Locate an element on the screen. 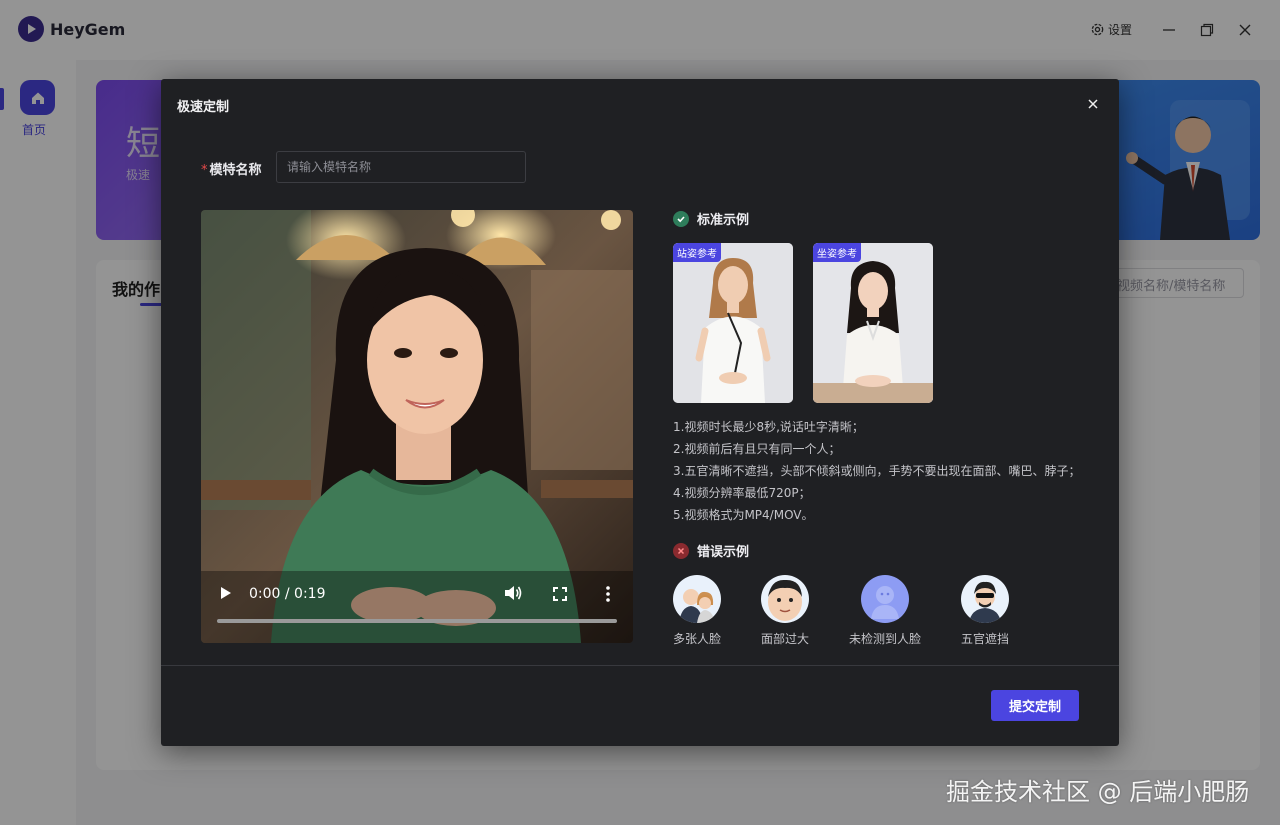 The height and width of the screenshot is (825, 1280). fullscreen-icon is located at coordinates (560, 594).